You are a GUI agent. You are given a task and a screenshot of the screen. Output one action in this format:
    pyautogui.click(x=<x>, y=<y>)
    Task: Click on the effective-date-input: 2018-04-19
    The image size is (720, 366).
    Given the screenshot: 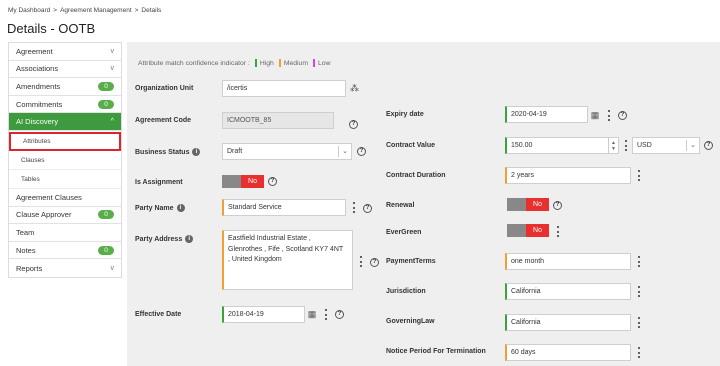 What is the action you would take?
    pyautogui.click(x=263, y=314)
    